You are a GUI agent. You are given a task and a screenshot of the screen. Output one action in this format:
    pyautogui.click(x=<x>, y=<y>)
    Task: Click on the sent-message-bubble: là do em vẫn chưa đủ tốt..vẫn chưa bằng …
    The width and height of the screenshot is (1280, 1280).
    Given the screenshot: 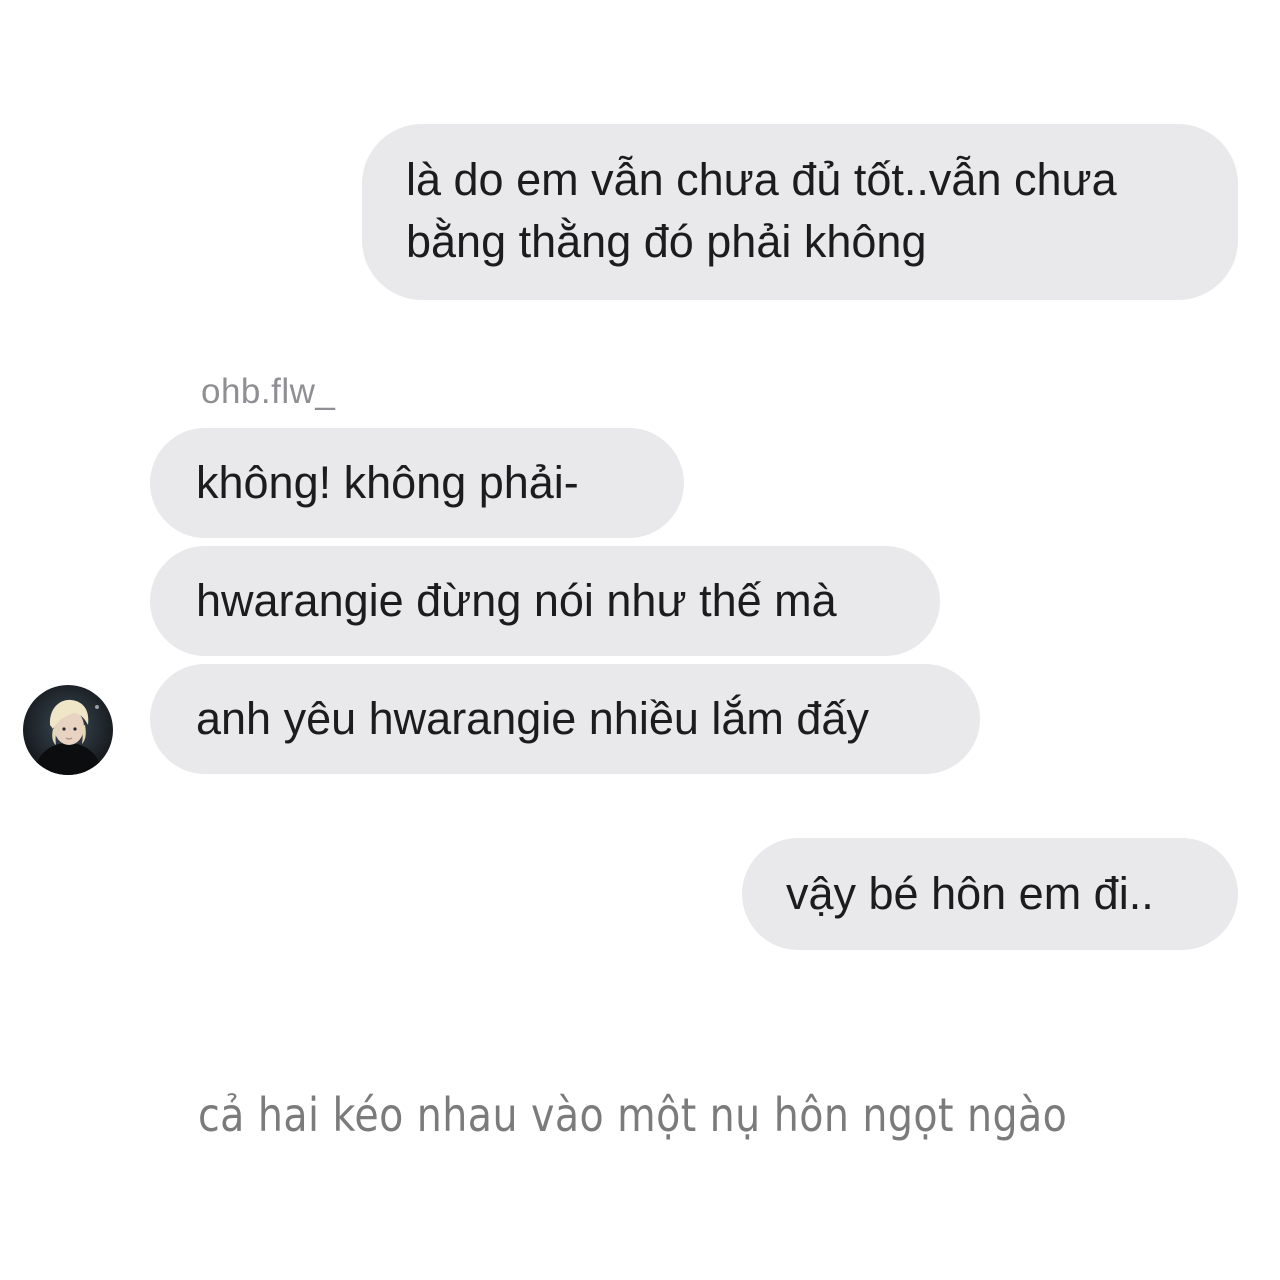 What is the action you would take?
    pyautogui.click(x=800, y=212)
    